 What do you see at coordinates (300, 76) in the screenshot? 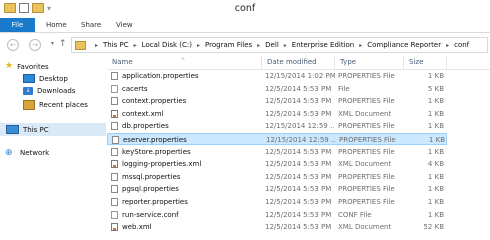
I see `file-date-modified: 12/15/2014 1:02 PM` at bounding box center [300, 76].